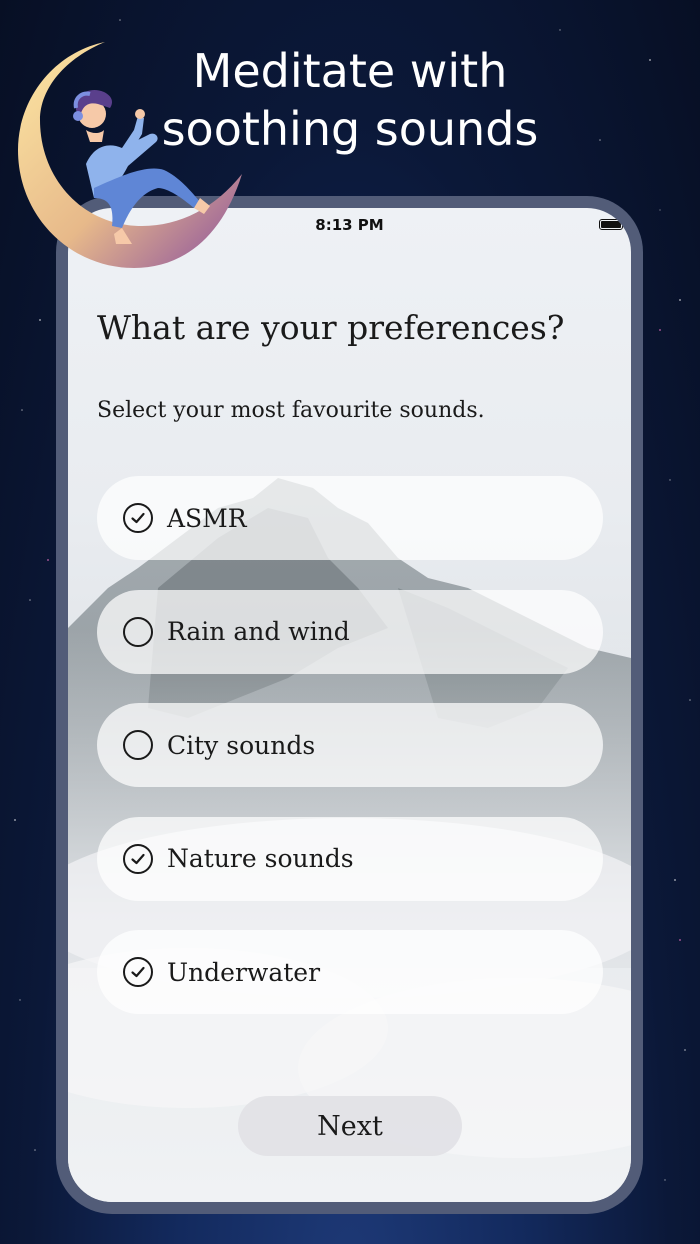 The height and width of the screenshot is (1244, 700). Describe the element at coordinates (130, 155) in the screenshot. I see `moon-character-illustration` at that location.